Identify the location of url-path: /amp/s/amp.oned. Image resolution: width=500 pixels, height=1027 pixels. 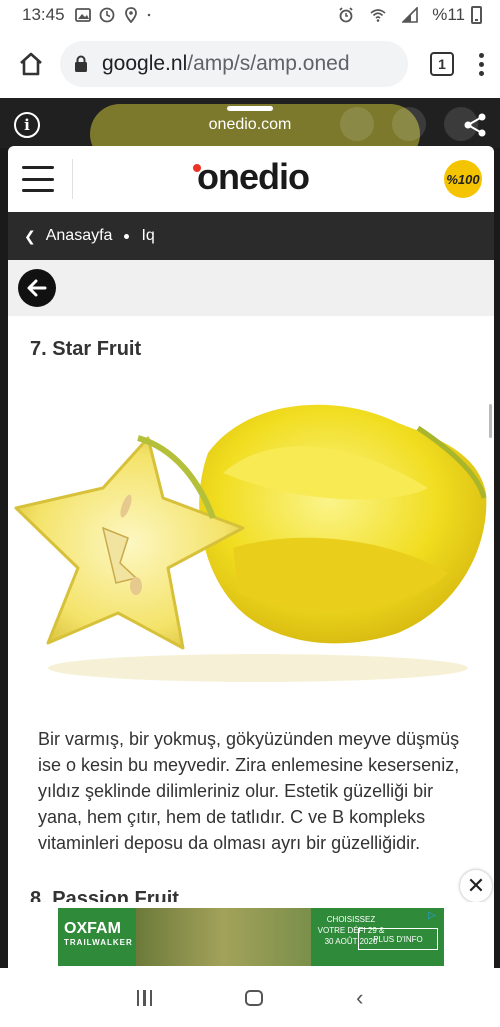
(268, 63).